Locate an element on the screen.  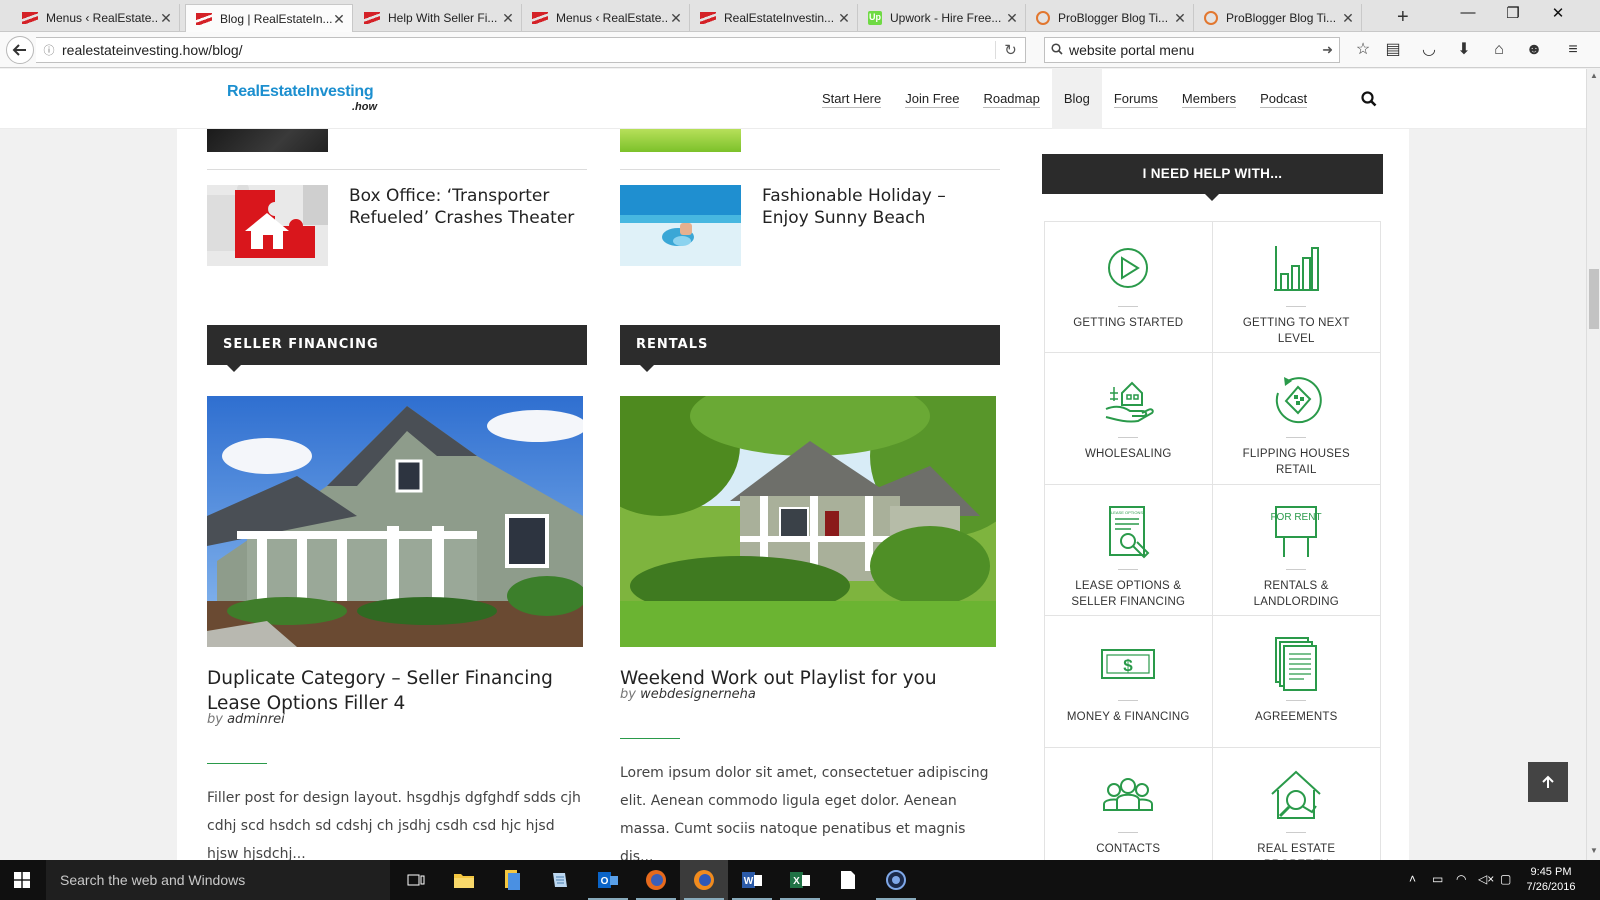
help-item-rentals: FOR RENT RENTALS & LANDLORDING is located at coordinates (1296, 551).